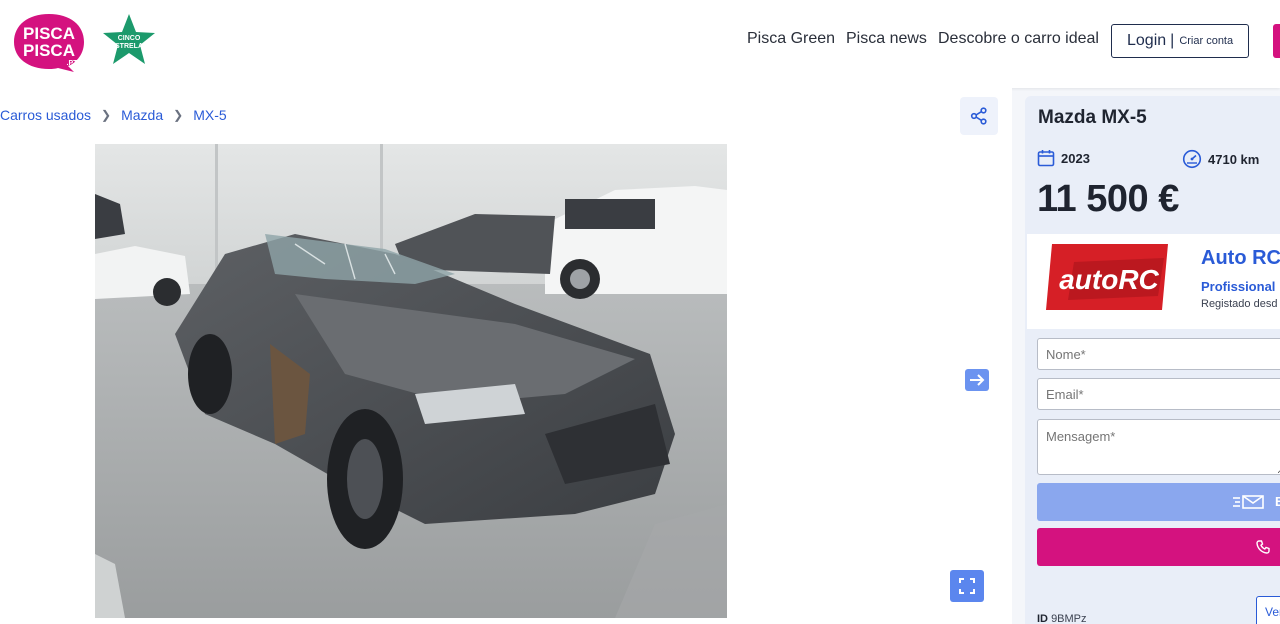 This screenshot has height=624, width=1280. What do you see at coordinates (129, 46) in the screenshot?
I see `svg-text: ESTRELAS` at bounding box center [129, 46].